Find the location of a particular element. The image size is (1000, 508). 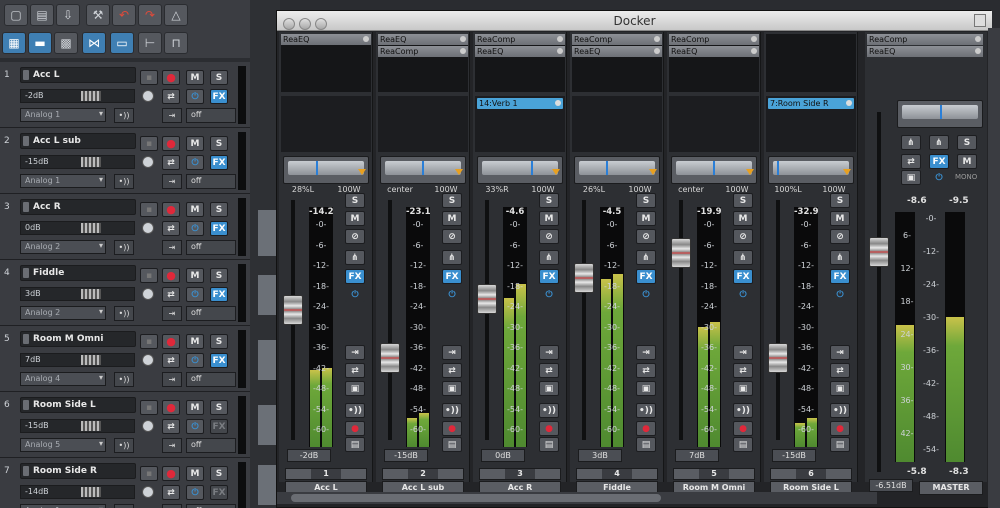

track-header: 2 Acc L sub -15dB Analog 1 ▪ ● MS ⇄ ⏻ FX •)) ⇥ off is located at coordinates (125, 161).